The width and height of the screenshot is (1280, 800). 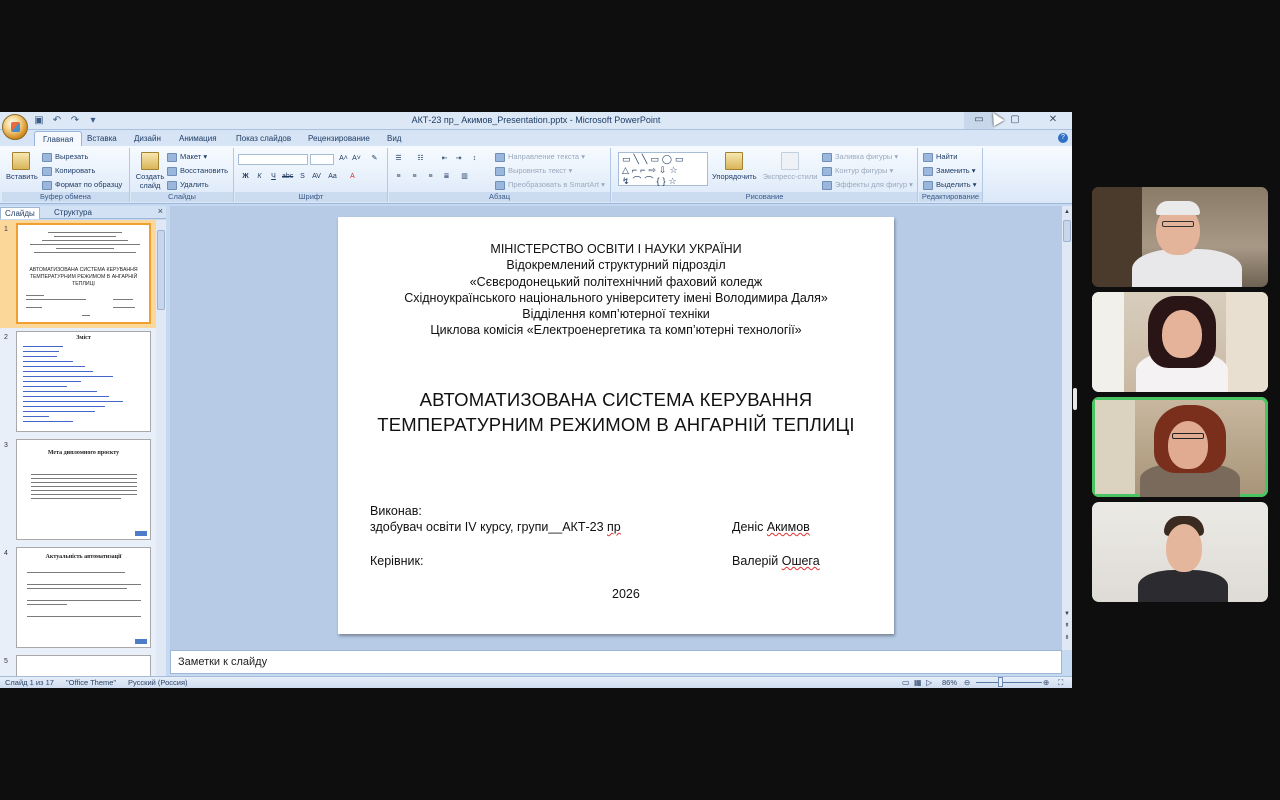 I want to click on scroll-down-icon: ▼, so click(x=1067, y=614).